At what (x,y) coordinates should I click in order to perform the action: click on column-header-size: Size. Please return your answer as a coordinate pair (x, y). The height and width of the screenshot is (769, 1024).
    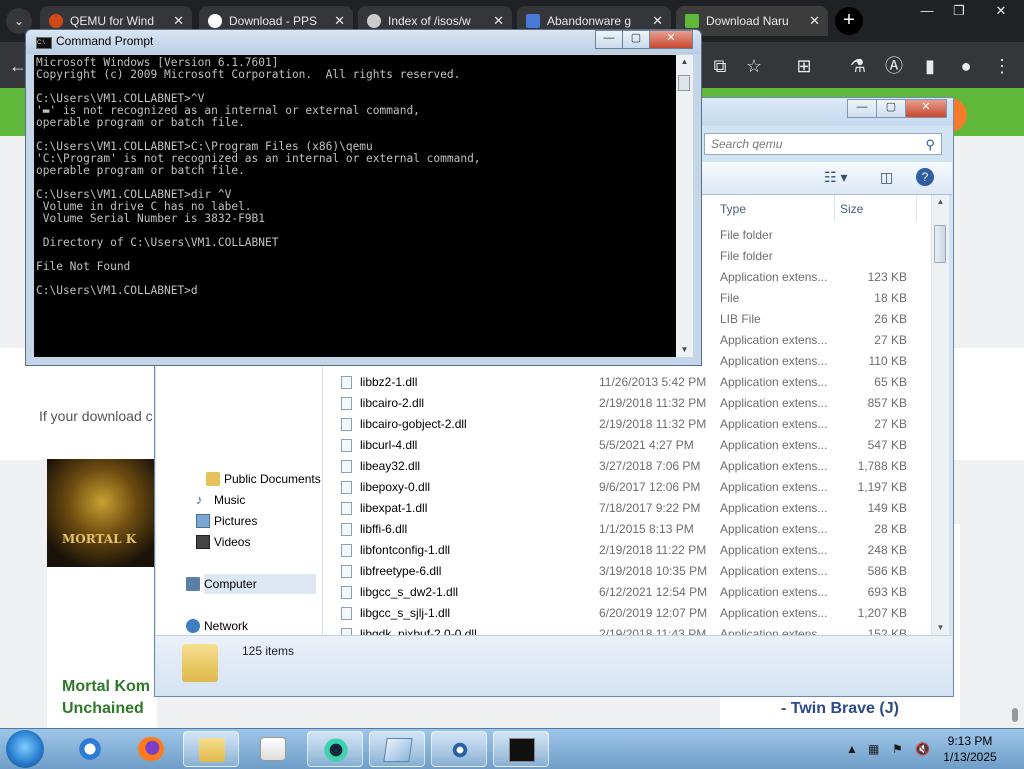
    Looking at the image, I should click on (851, 209).